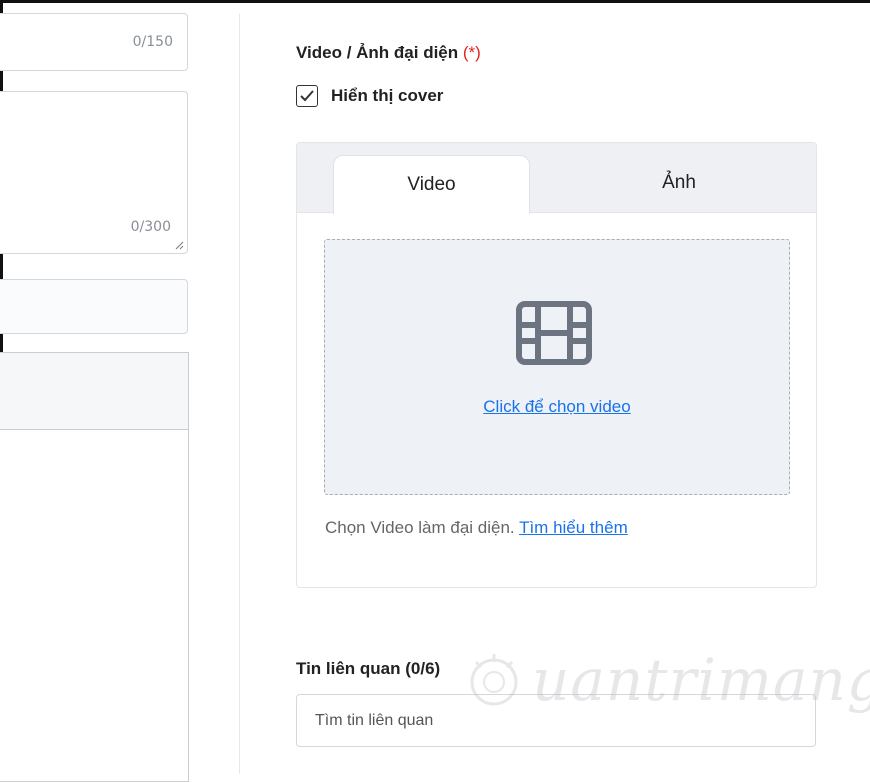 The width and height of the screenshot is (870, 782). I want to click on media-section-title-text: Video / Ảnh đại diện, so click(377, 52).